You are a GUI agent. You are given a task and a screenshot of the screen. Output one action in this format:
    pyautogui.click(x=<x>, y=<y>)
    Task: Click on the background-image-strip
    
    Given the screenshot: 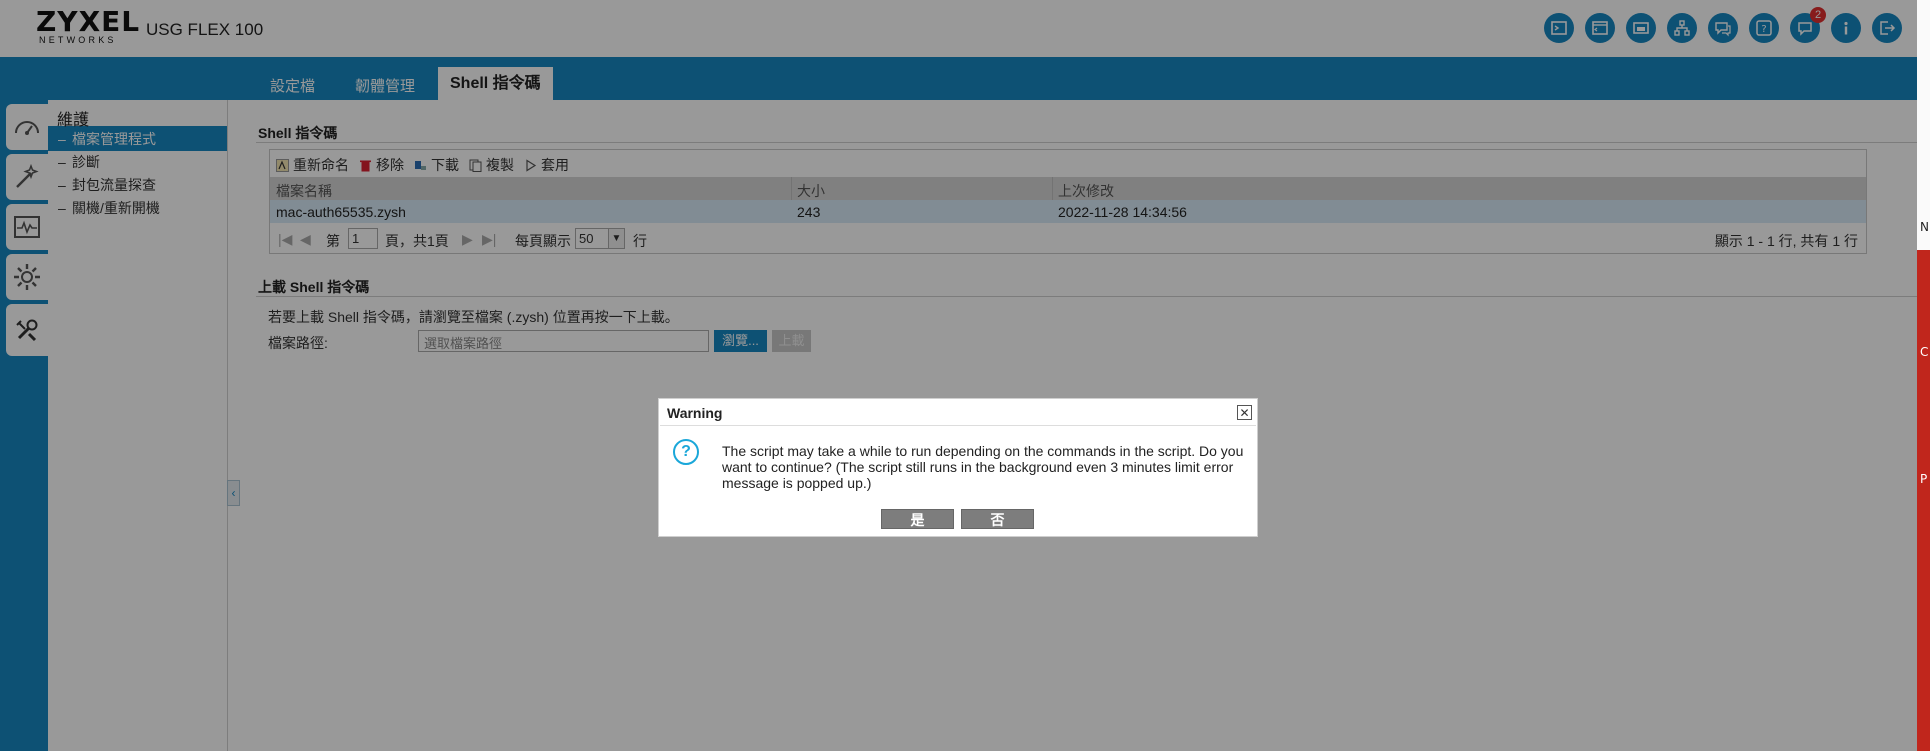 What is the action you would take?
    pyautogui.click(x=1923, y=500)
    